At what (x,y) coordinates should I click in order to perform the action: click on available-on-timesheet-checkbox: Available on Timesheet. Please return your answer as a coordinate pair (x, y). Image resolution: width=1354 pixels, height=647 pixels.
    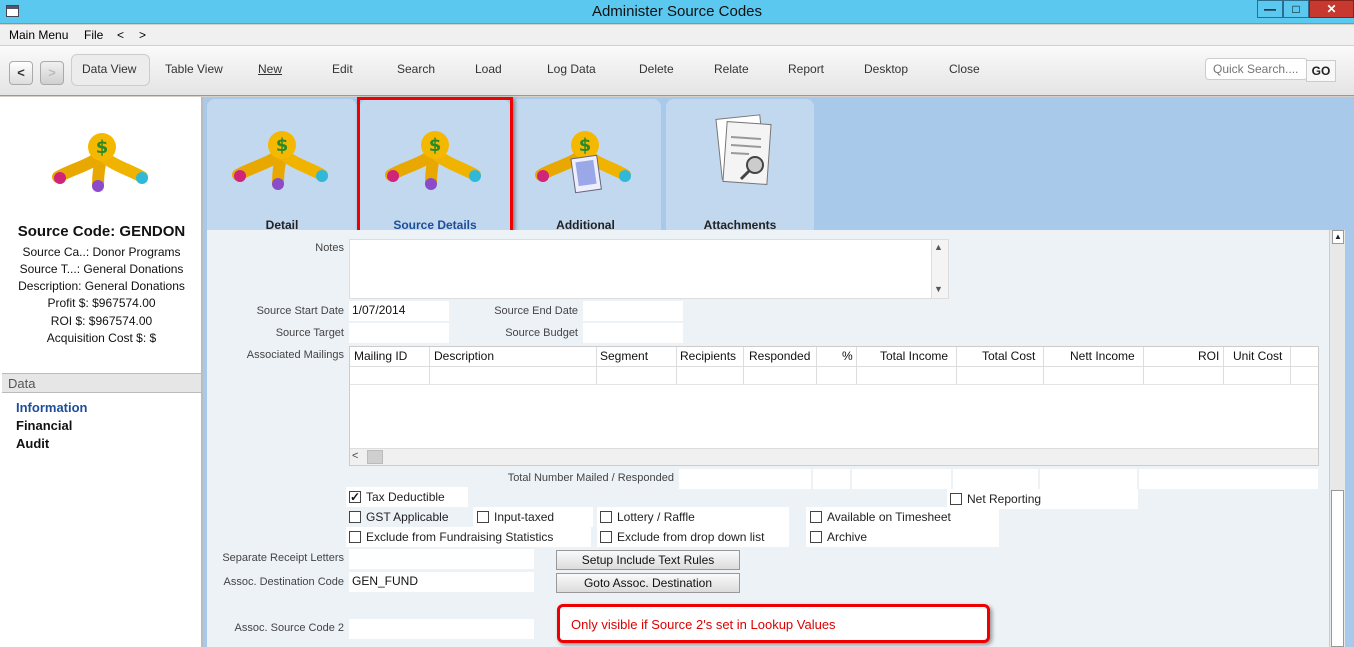
    Looking at the image, I should click on (880, 518).